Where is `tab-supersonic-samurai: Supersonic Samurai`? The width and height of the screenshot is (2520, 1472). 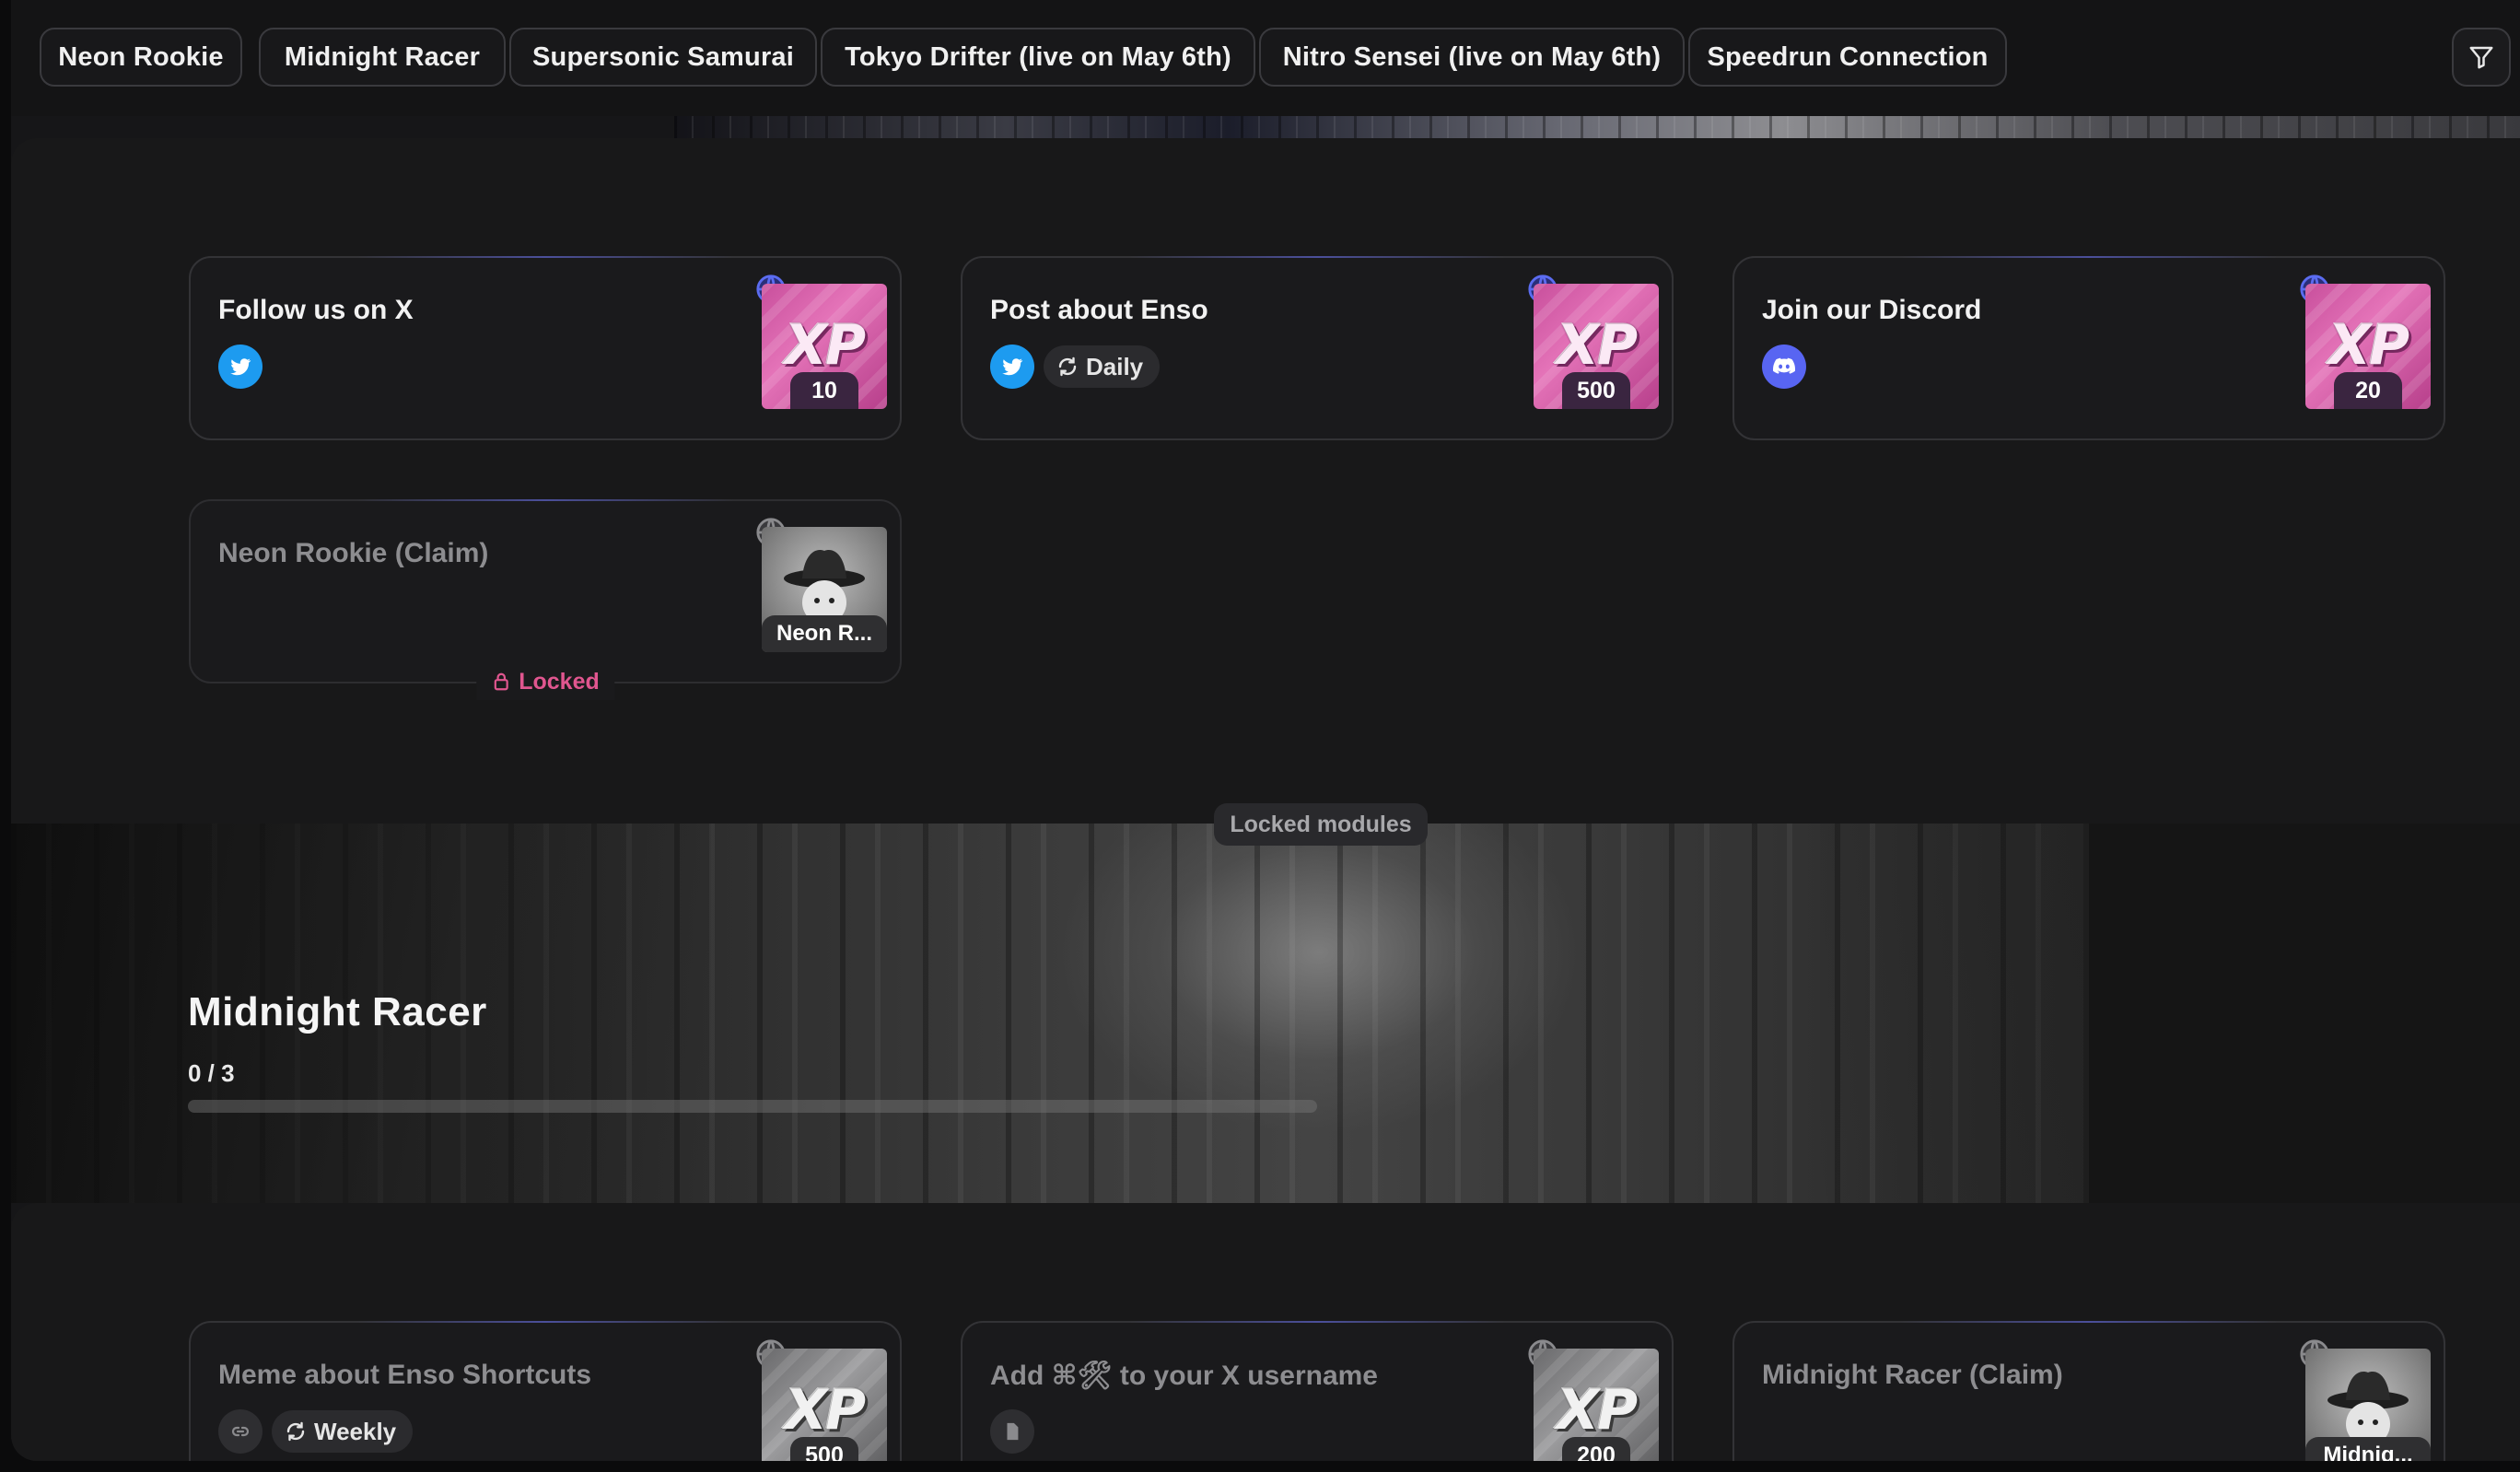 tab-supersonic-samurai: Supersonic Samurai is located at coordinates (663, 57).